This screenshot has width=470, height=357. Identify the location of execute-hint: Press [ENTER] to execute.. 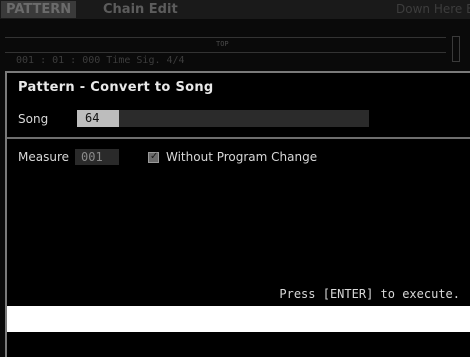
(369, 294).